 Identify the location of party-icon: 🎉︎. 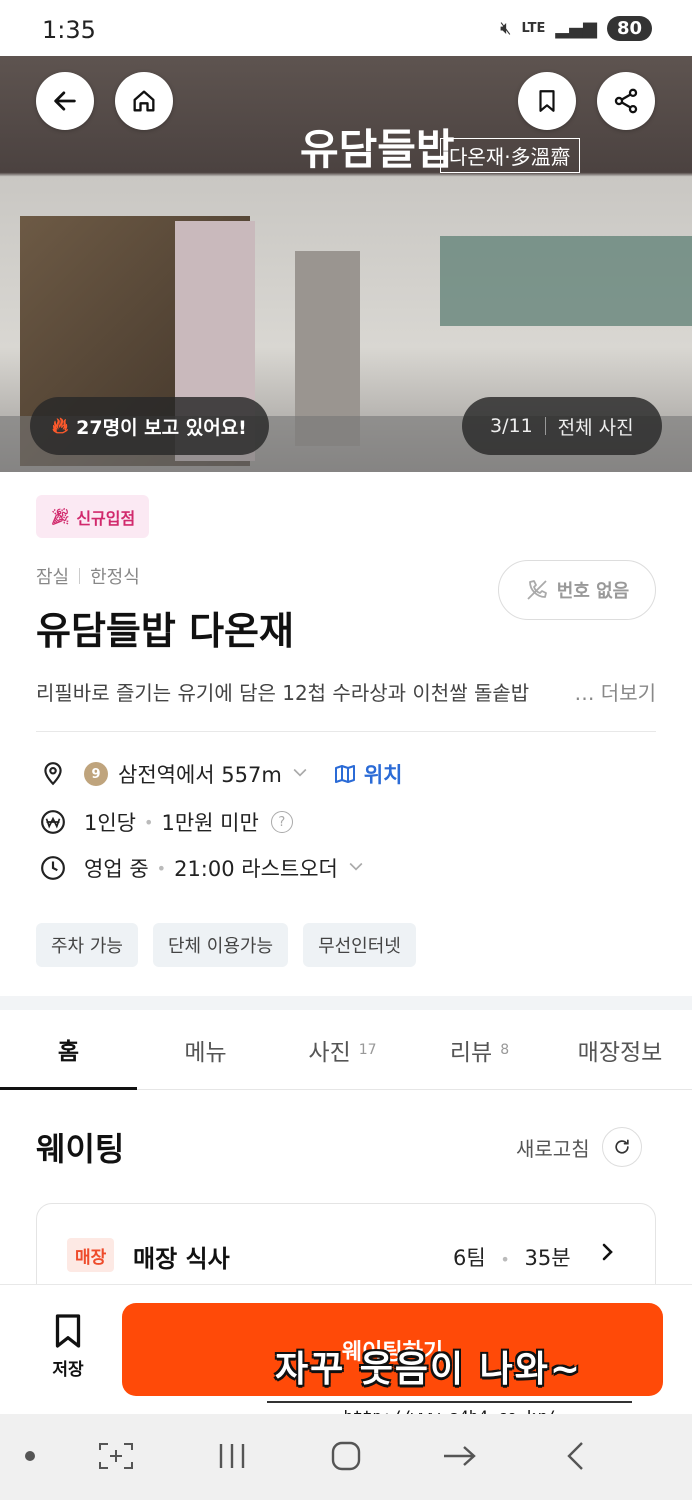
(60, 516).